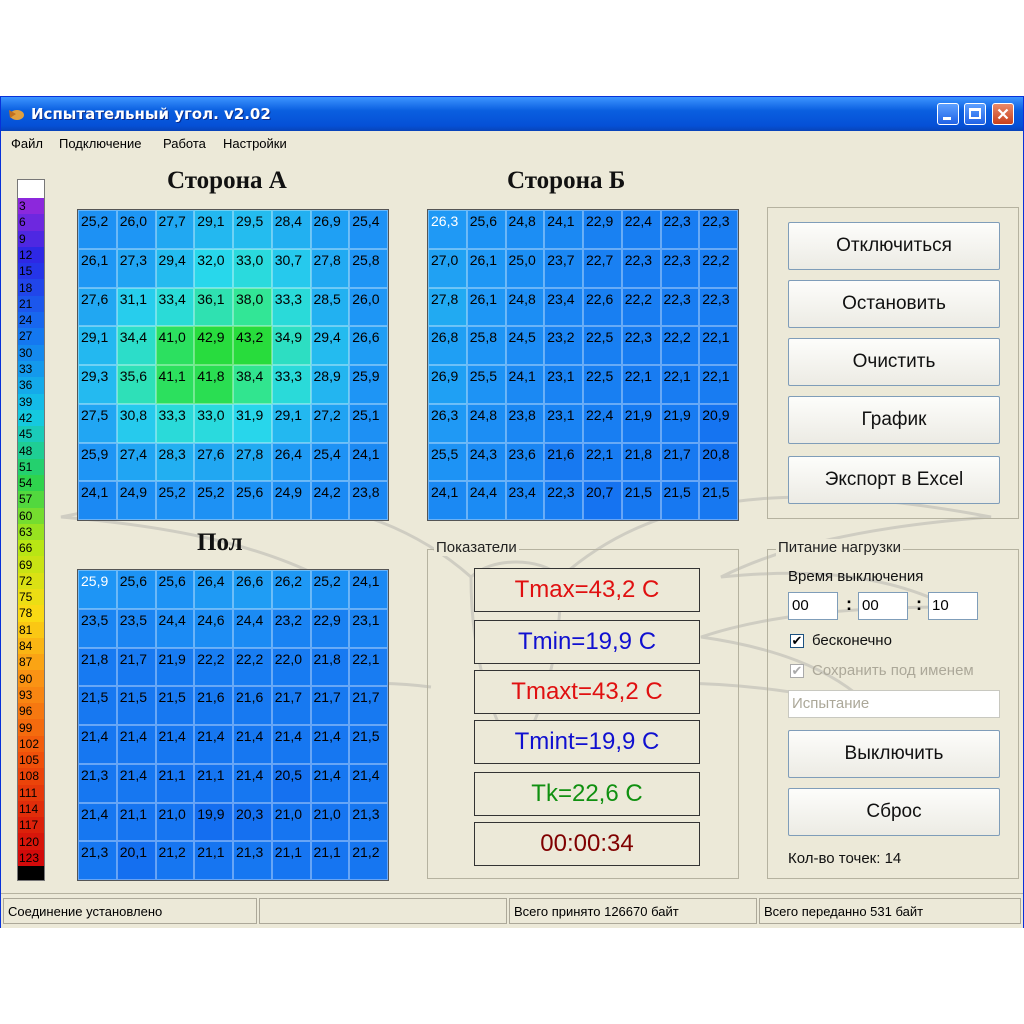 This screenshot has width=1024, height=1024. What do you see at coordinates (368, 229) in the screenshot?
I see `sensor-cell: 25,4` at bounding box center [368, 229].